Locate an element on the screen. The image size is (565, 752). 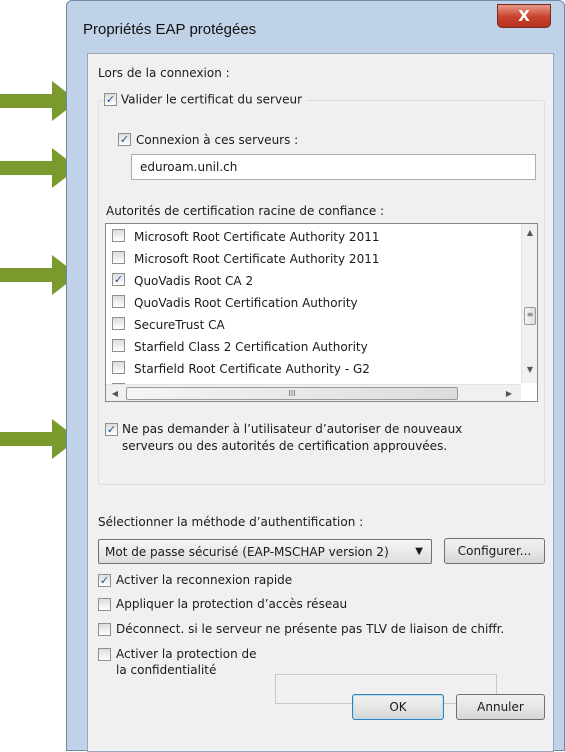
ok-button-label: OK is located at coordinates (398, 707).